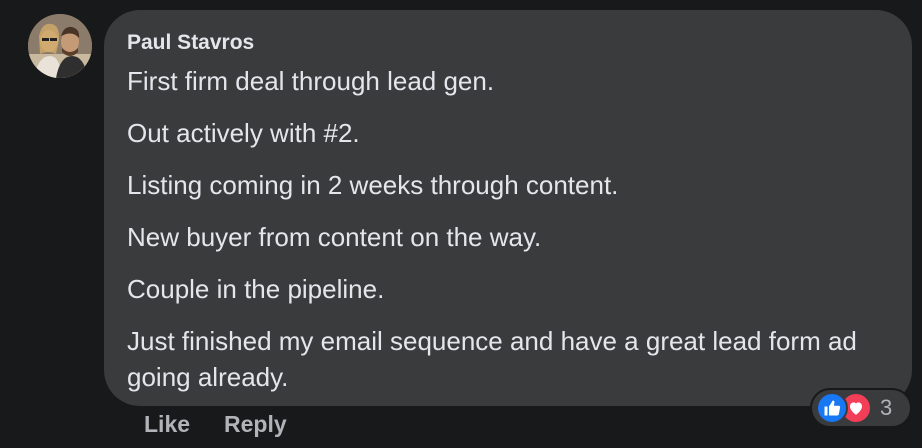 This screenshot has height=448, width=922. What do you see at coordinates (311, 81) in the screenshot?
I see `comment-line: First firm deal through lead gen.` at bounding box center [311, 81].